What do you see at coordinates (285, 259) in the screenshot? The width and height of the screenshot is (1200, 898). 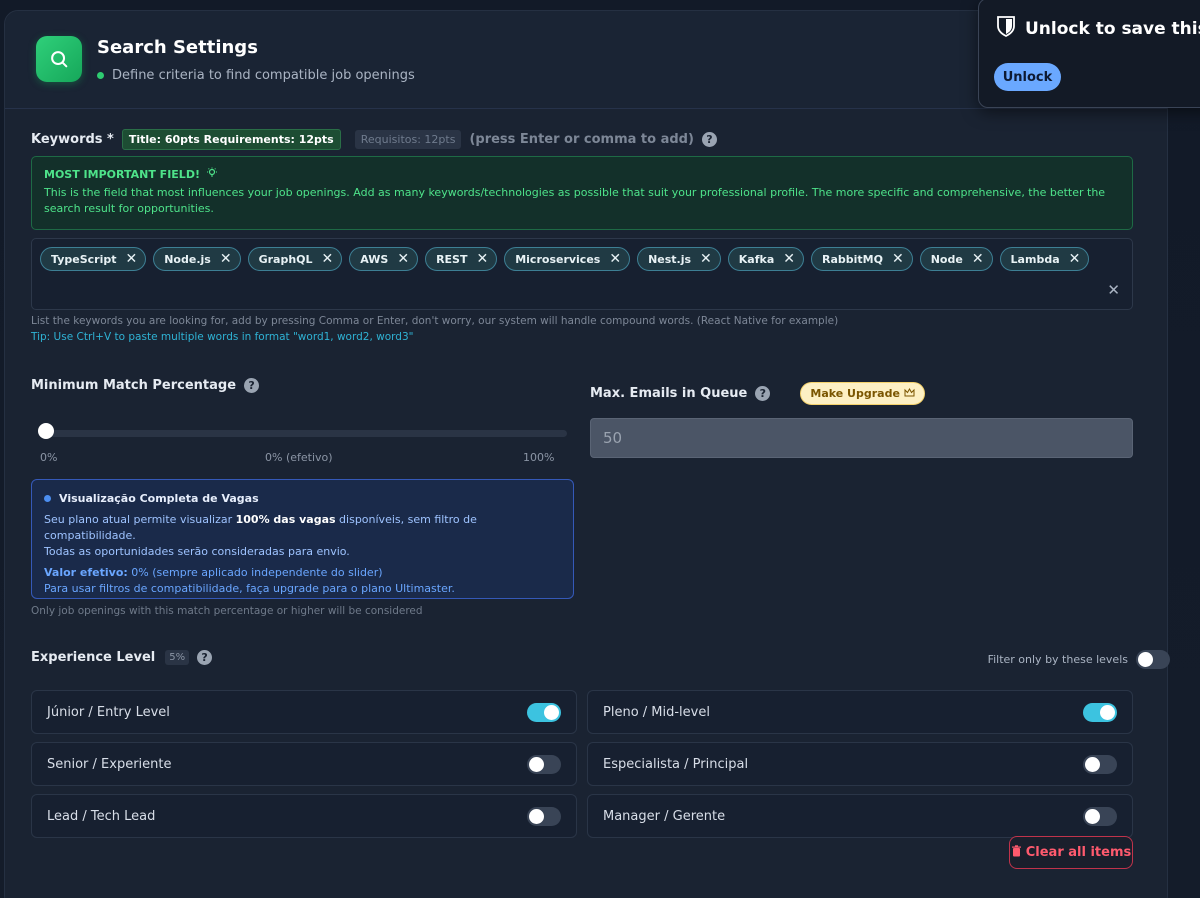 I see `keyword-tag-label: GraphQL` at bounding box center [285, 259].